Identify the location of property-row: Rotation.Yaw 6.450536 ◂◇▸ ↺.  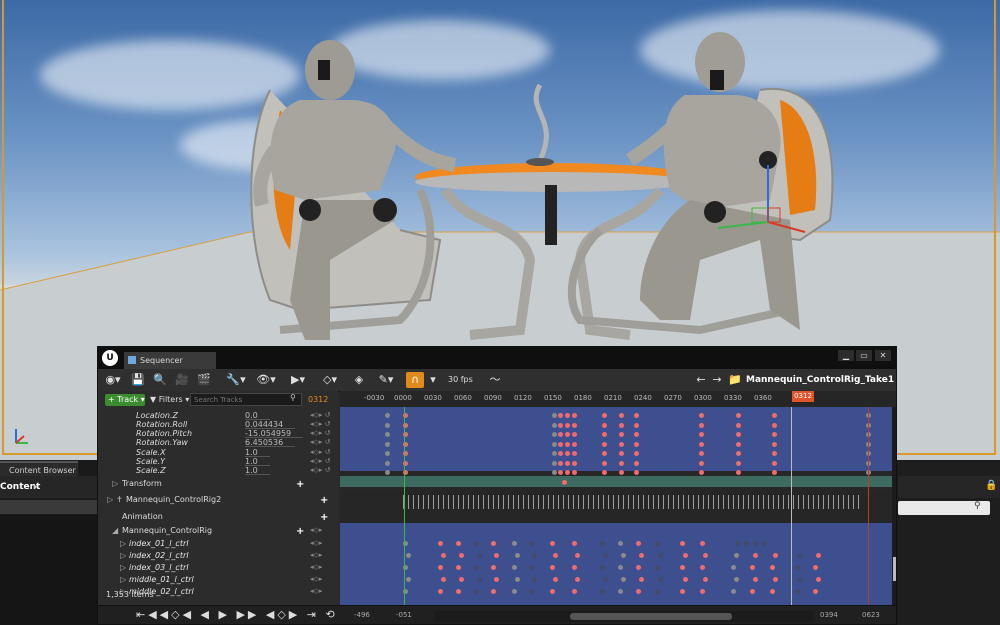
(218, 443).